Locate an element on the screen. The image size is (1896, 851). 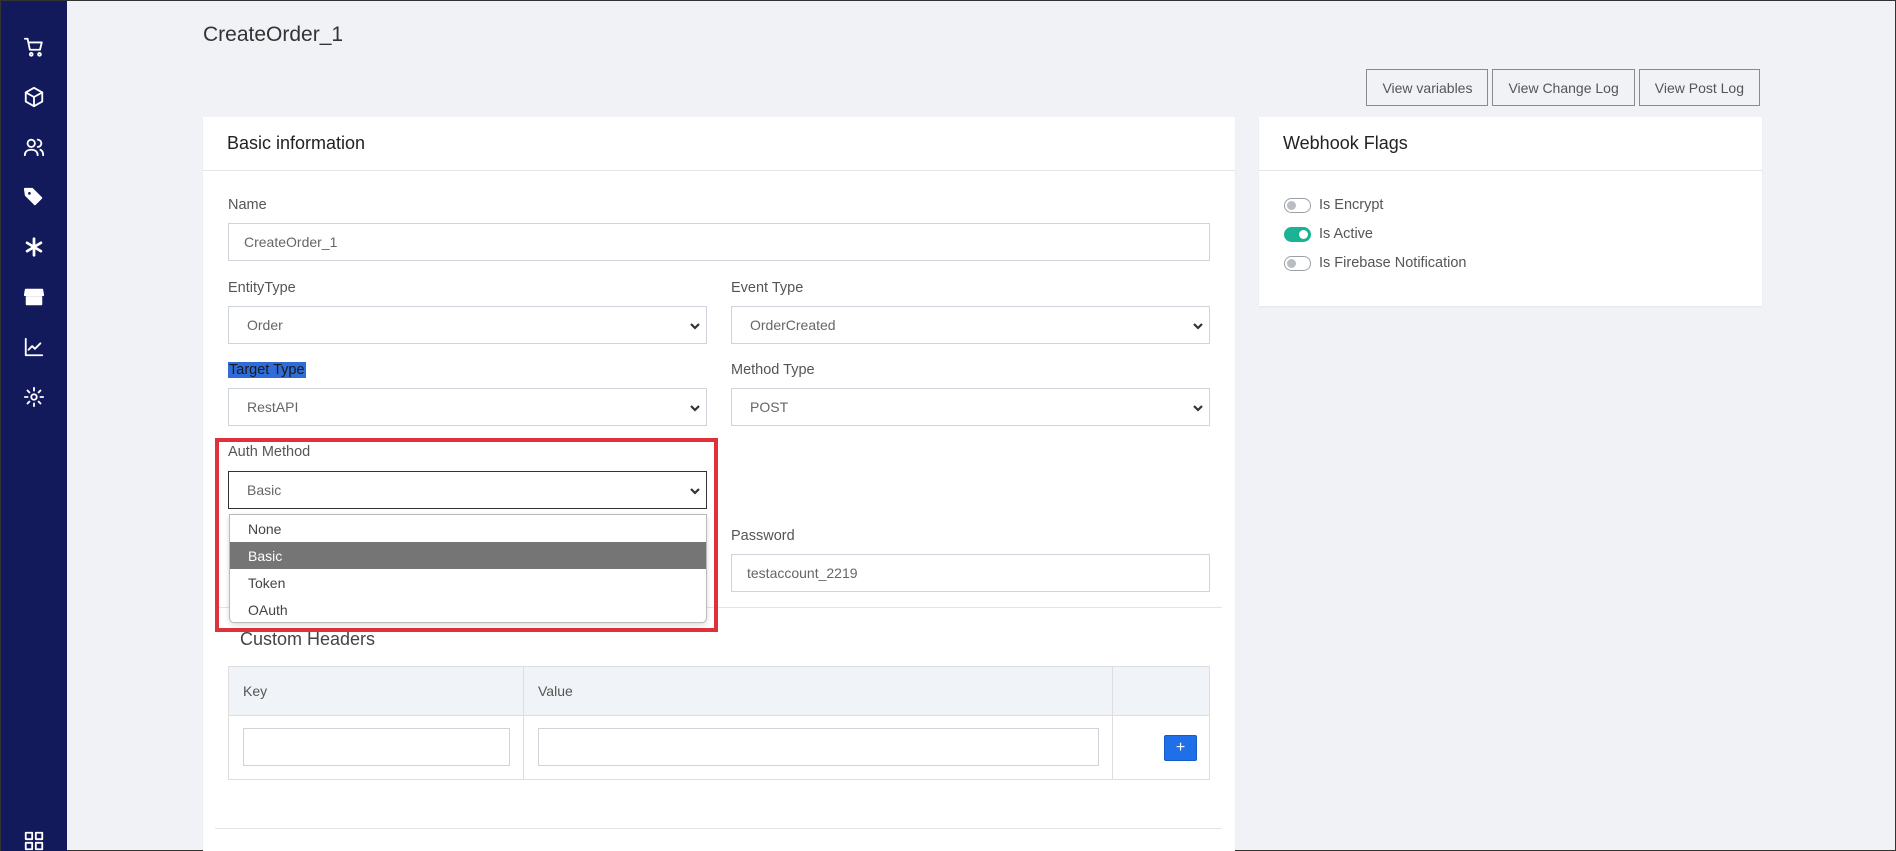
view-post-log-button: View Post Log is located at coordinates (1699, 87).